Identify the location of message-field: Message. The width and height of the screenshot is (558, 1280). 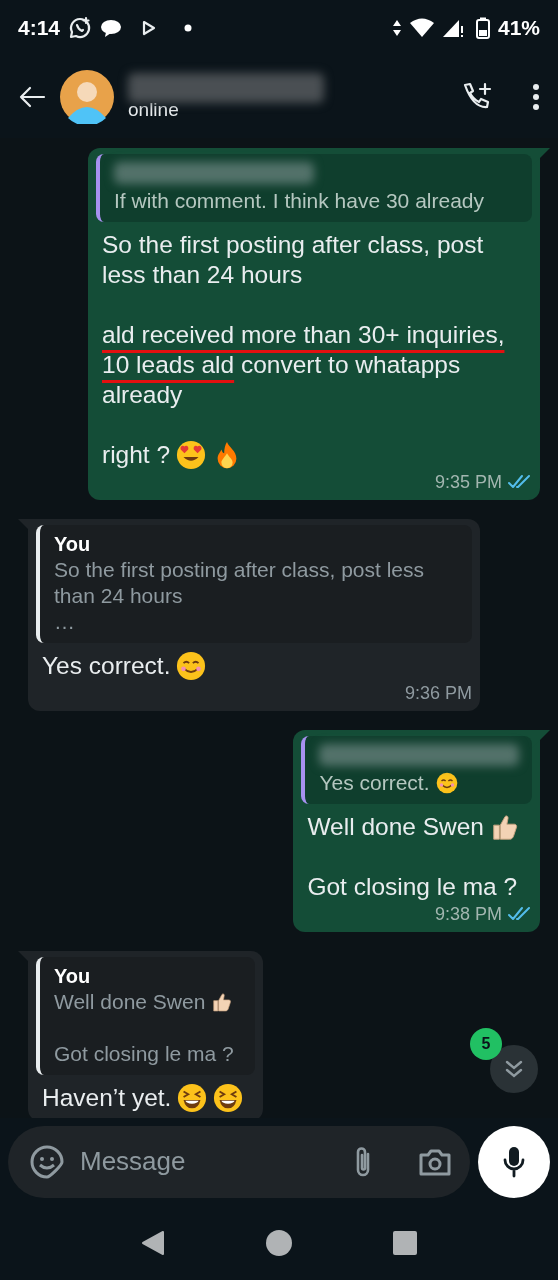
(239, 1161).